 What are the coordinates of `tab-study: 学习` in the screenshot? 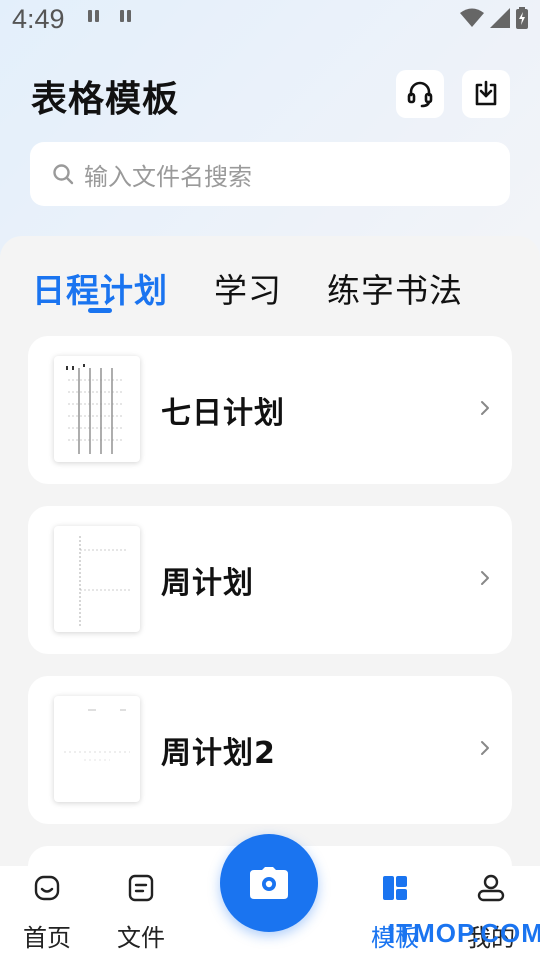 It's located at (248, 288).